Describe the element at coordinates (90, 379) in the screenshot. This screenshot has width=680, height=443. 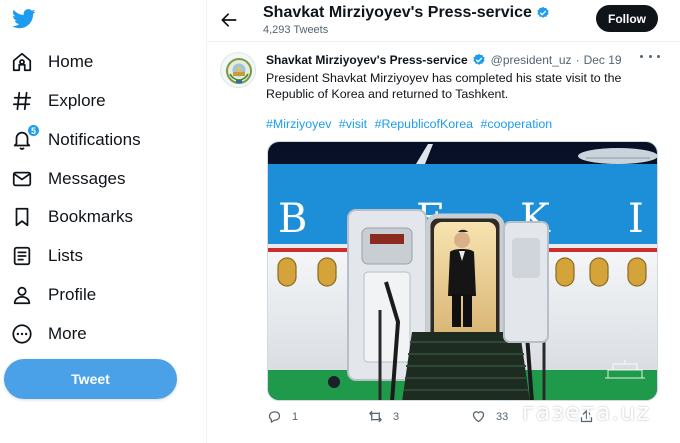
I see `tweet-button: Tweet` at that location.